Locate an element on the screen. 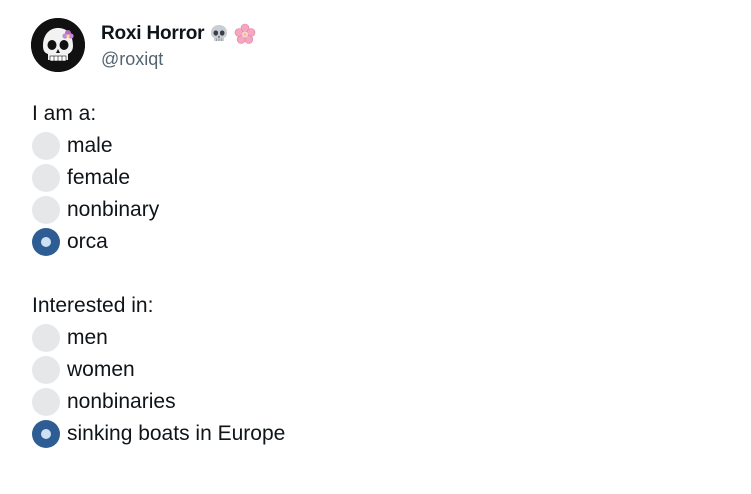 Image resolution: width=751 pixels, height=494 pixels. section-title-interests: Interested in: is located at coordinates (93, 305).